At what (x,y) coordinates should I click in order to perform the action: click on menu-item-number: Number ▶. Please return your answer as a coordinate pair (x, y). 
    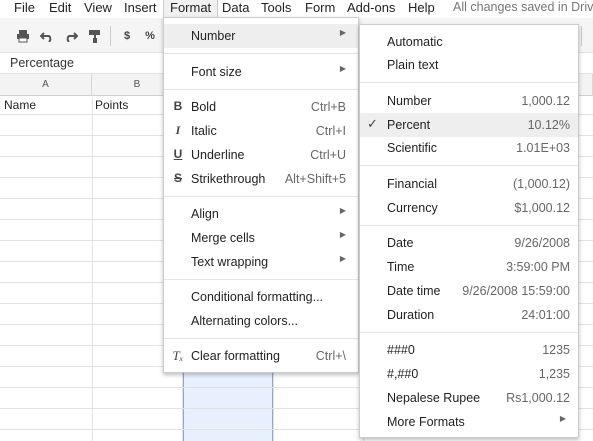
    Looking at the image, I should click on (261, 36).